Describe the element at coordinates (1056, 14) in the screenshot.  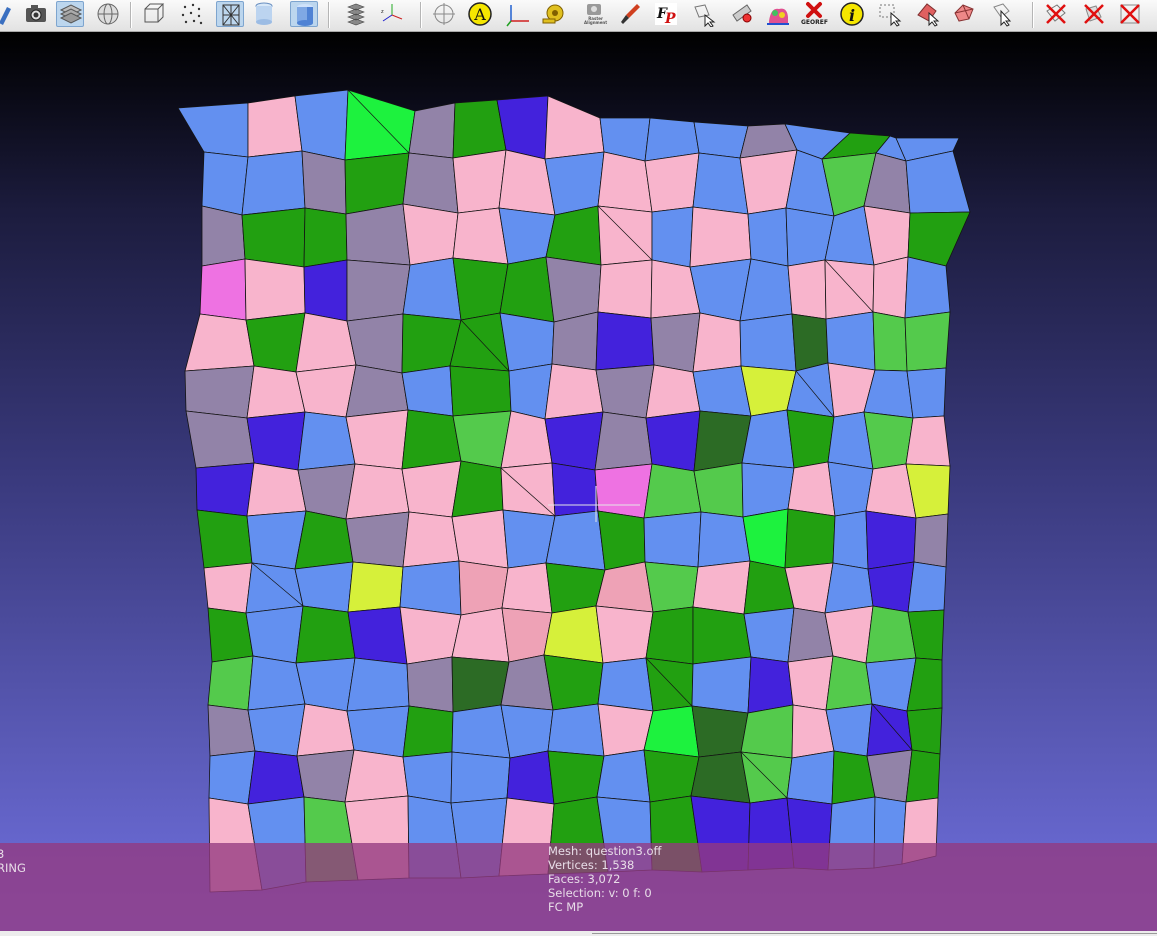
I see `delete-vertices-button` at that location.